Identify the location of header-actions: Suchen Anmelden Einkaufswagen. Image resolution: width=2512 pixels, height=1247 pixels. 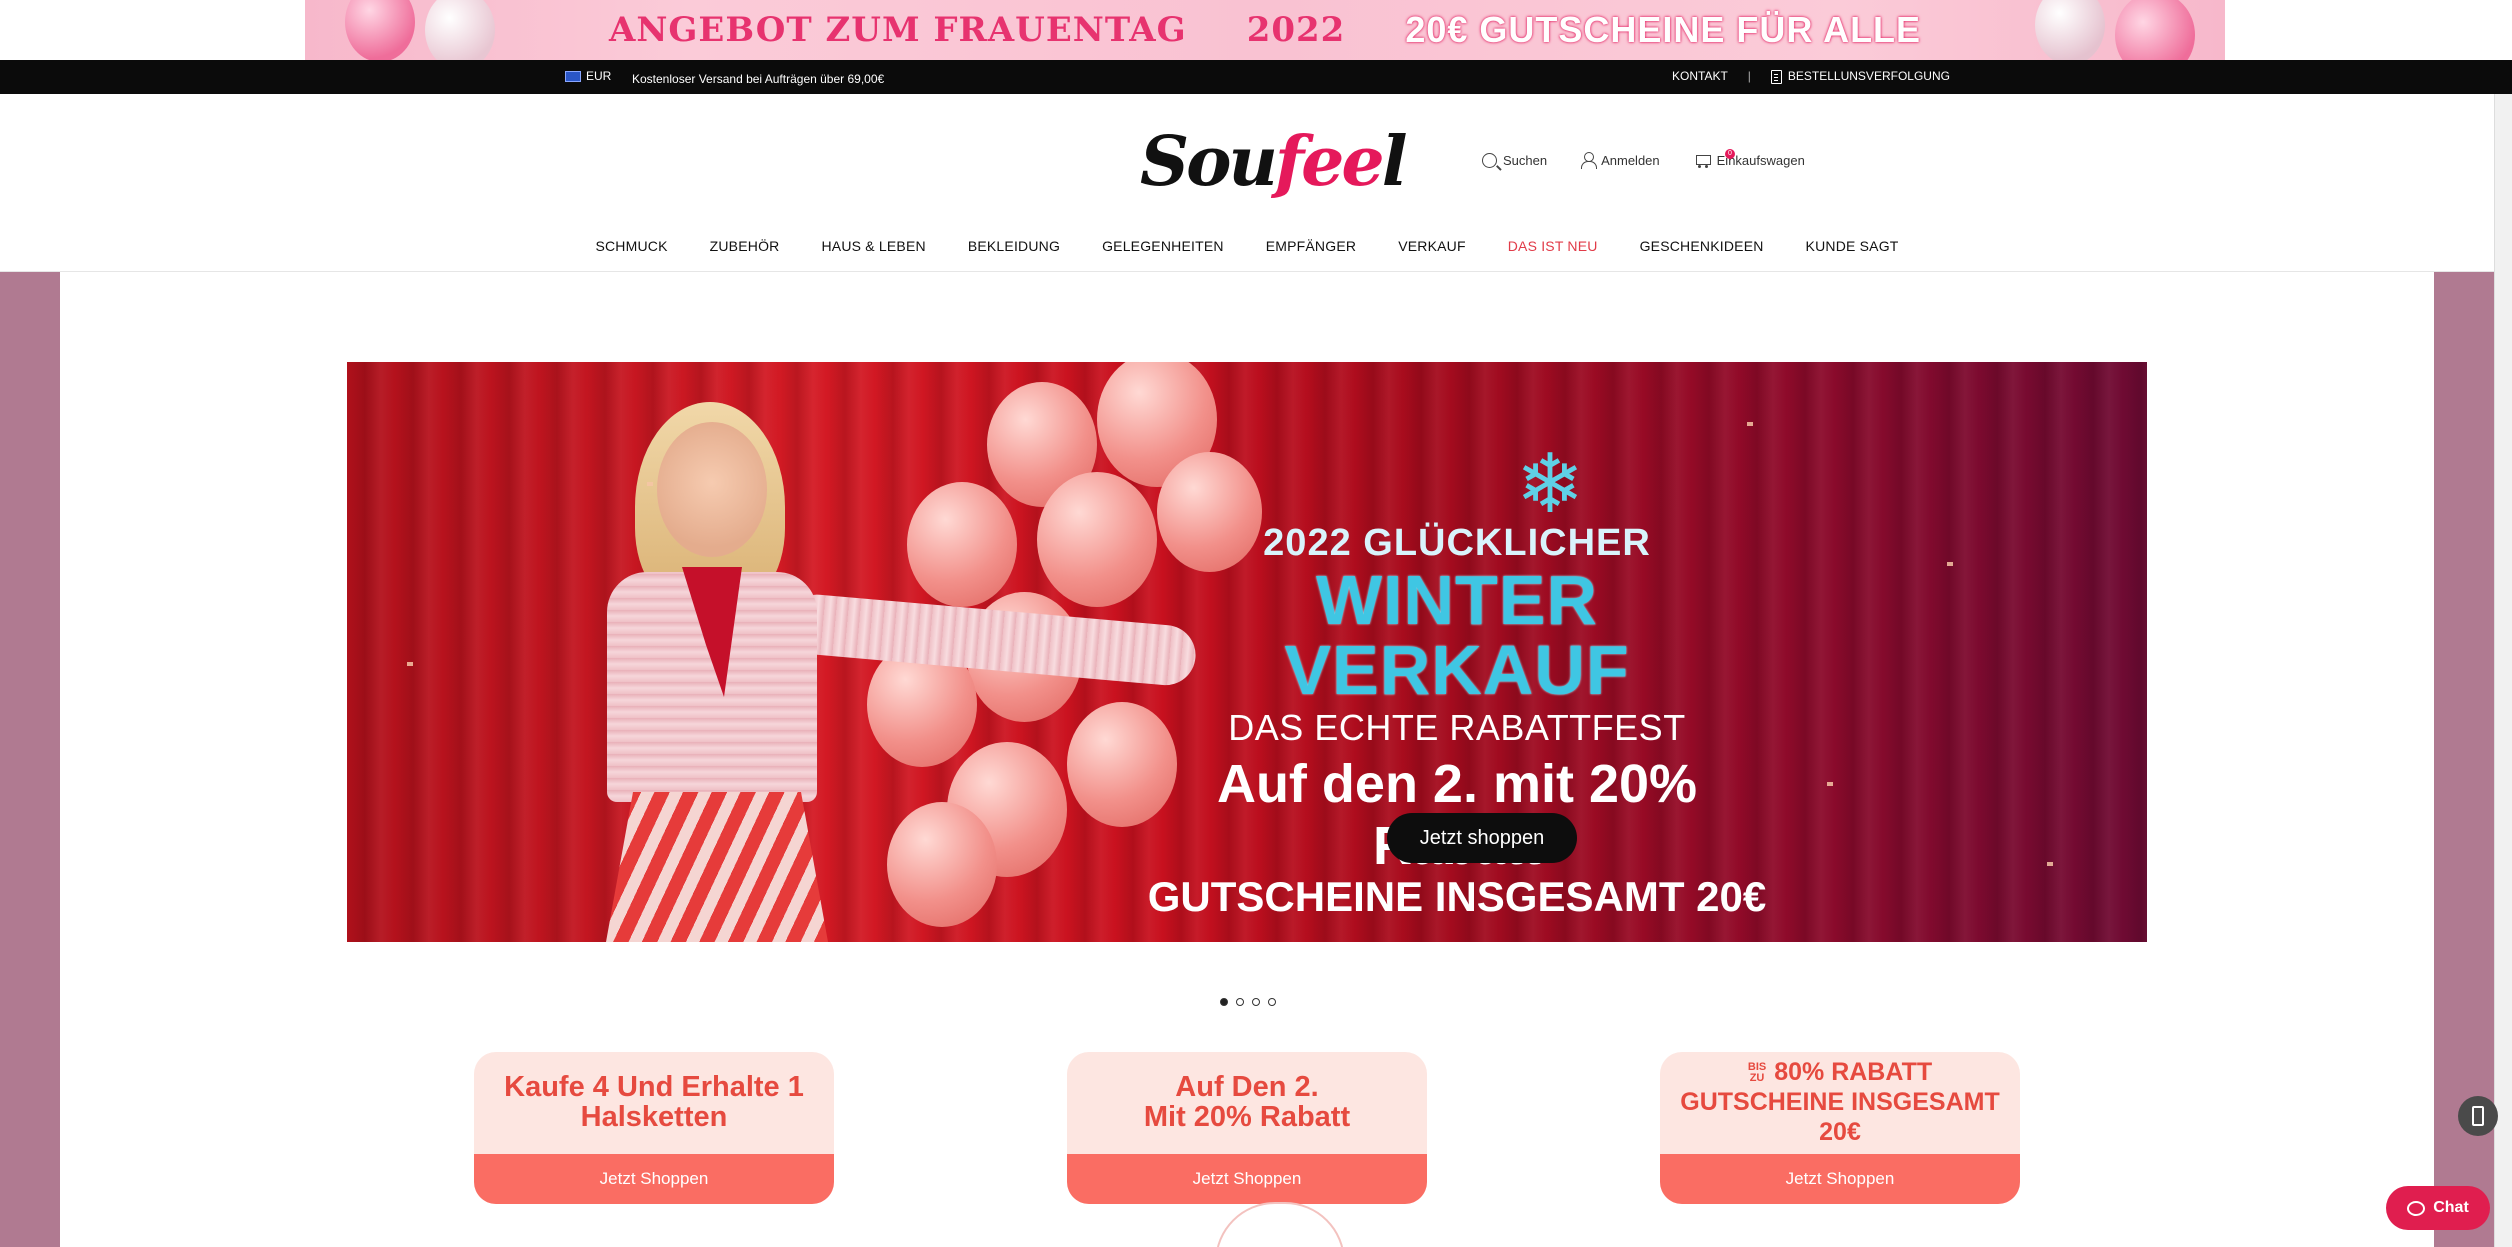
(1643, 160).